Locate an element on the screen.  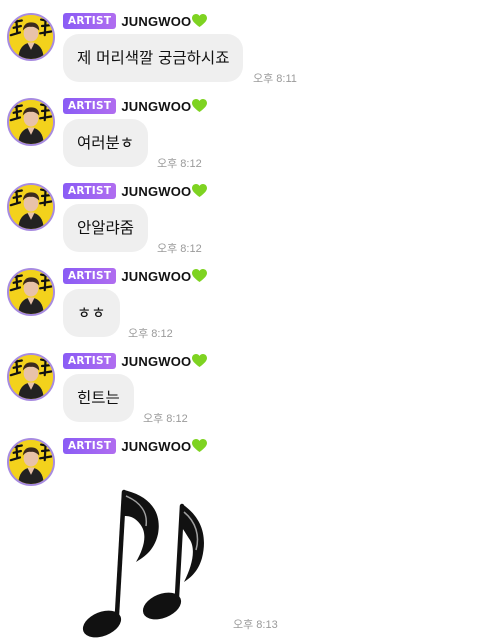
music-note-sticker is located at coordinates (145, 562).